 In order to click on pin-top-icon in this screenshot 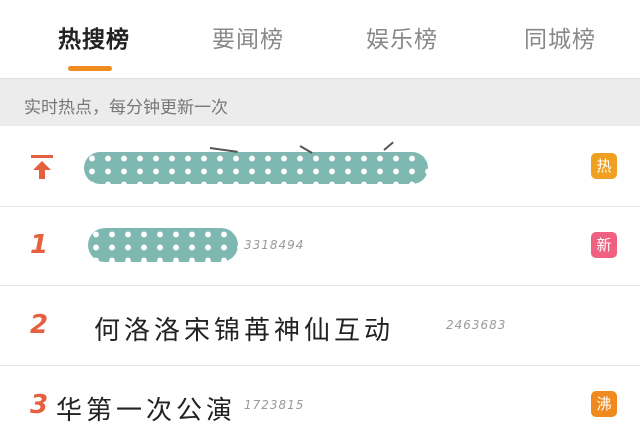, I will do `click(42, 167)`.